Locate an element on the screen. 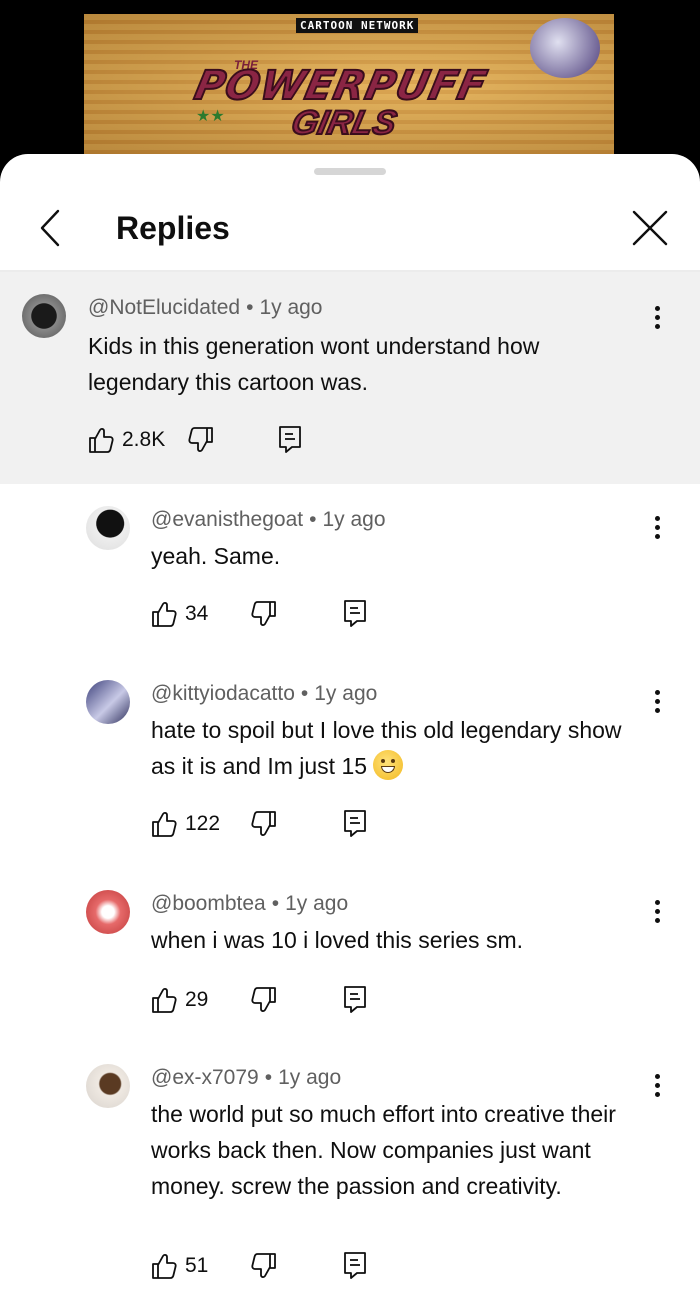 The width and height of the screenshot is (700, 1296). like-button: 2.8K is located at coordinates (126, 440).